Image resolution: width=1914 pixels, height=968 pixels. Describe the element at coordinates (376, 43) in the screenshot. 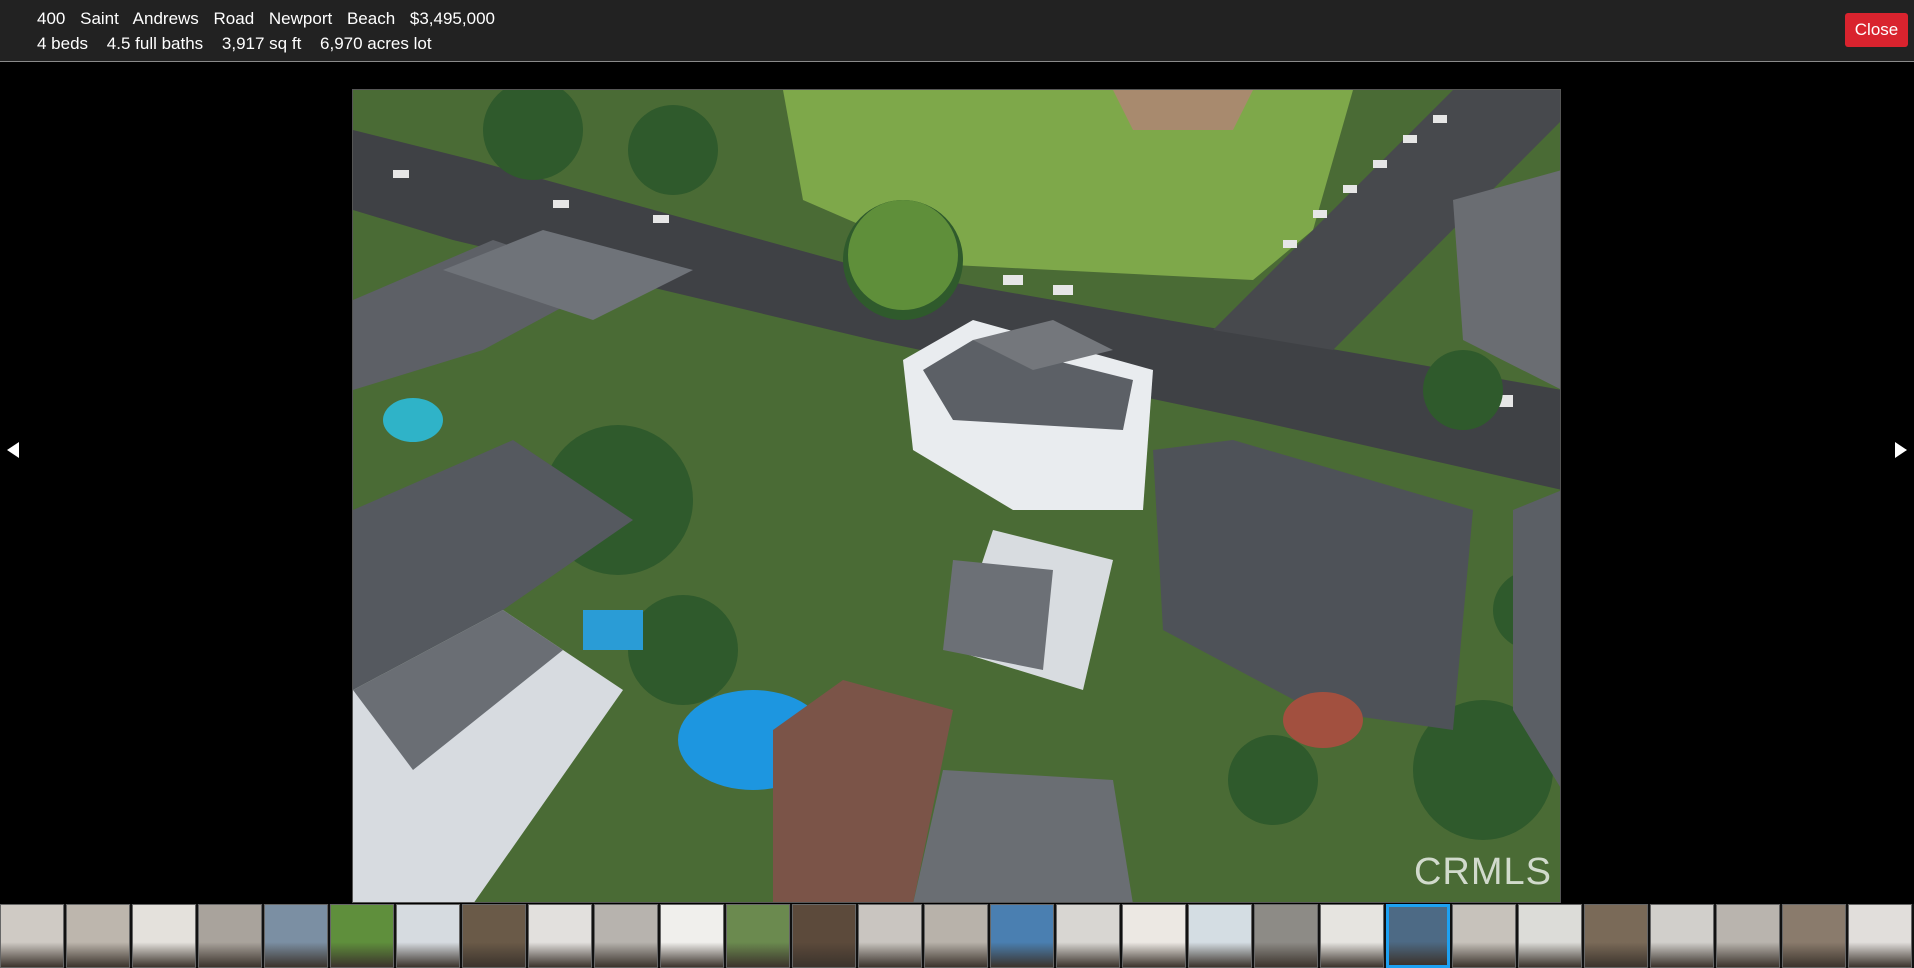

I see `lot-size: 6,970 acres lot` at that location.